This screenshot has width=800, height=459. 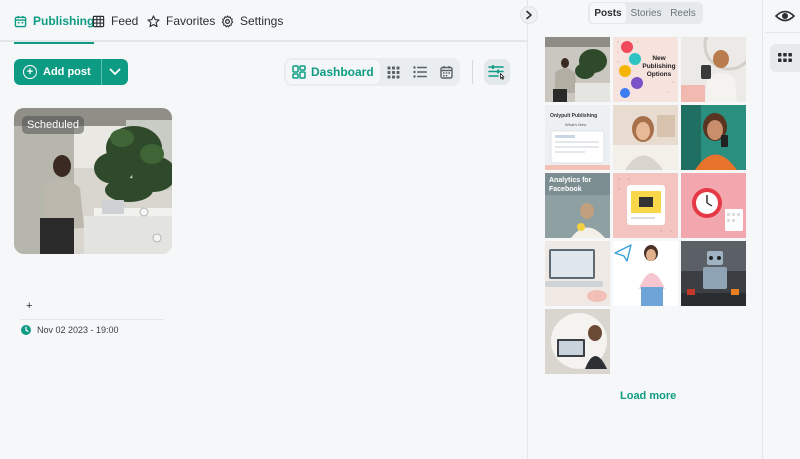 I want to click on scheduled-badge: Scheduled, so click(x=53, y=125).